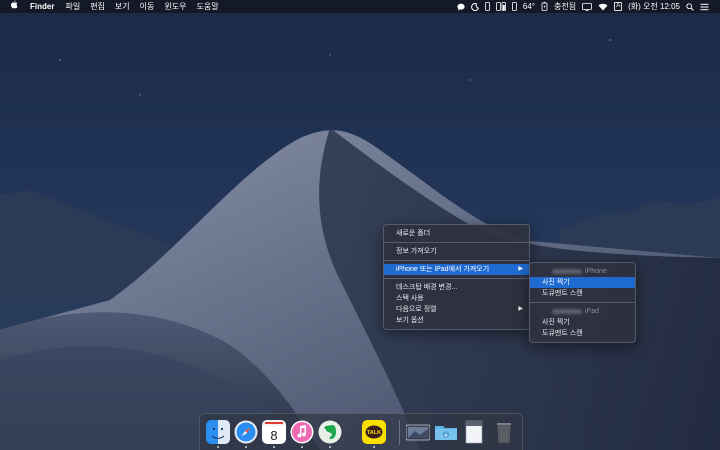  Describe the element at coordinates (218, 432) in the screenshot. I see `finder-icon` at that location.